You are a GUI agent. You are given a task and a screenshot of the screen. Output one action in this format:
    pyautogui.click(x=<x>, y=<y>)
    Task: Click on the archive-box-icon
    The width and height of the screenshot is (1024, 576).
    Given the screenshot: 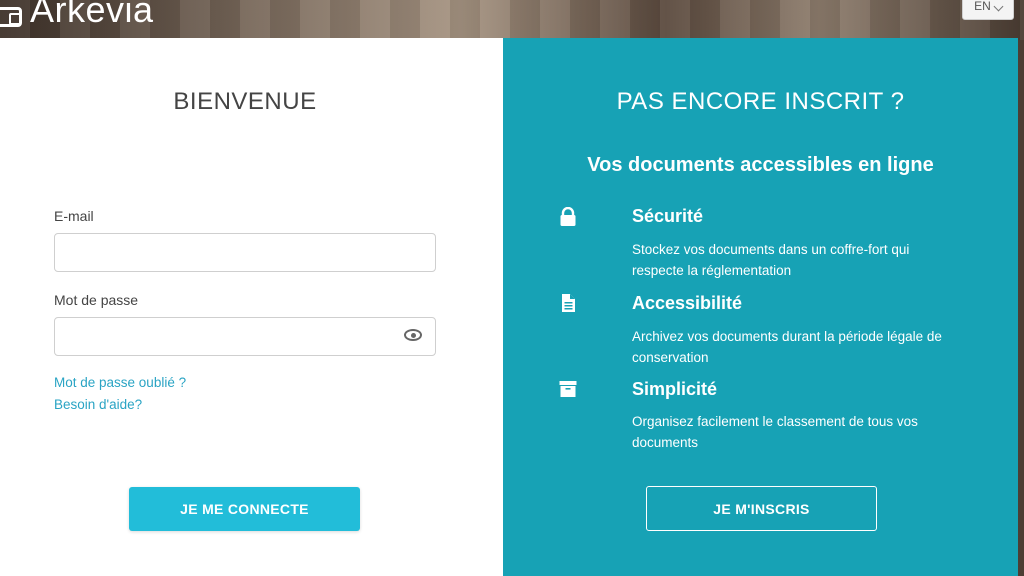 What is the action you would take?
    pyautogui.click(x=11, y=17)
    